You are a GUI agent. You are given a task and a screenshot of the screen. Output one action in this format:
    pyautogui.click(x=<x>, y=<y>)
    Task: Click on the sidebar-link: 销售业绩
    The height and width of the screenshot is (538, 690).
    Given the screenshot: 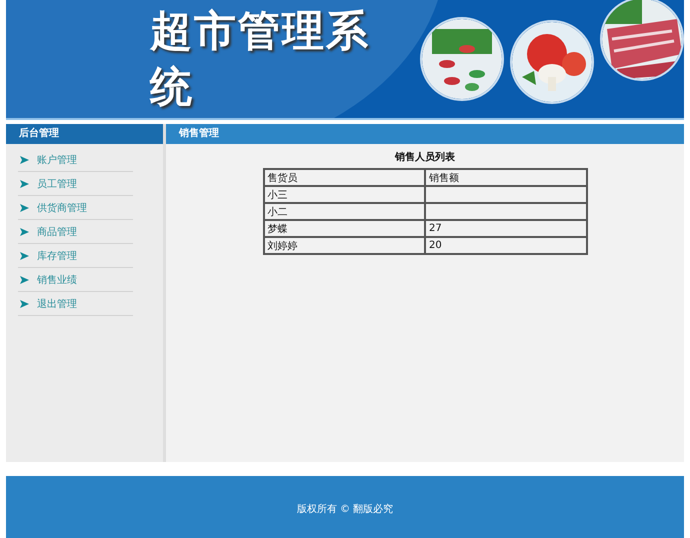 What is the action you would take?
    pyautogui.click(x=57, y=279)
    